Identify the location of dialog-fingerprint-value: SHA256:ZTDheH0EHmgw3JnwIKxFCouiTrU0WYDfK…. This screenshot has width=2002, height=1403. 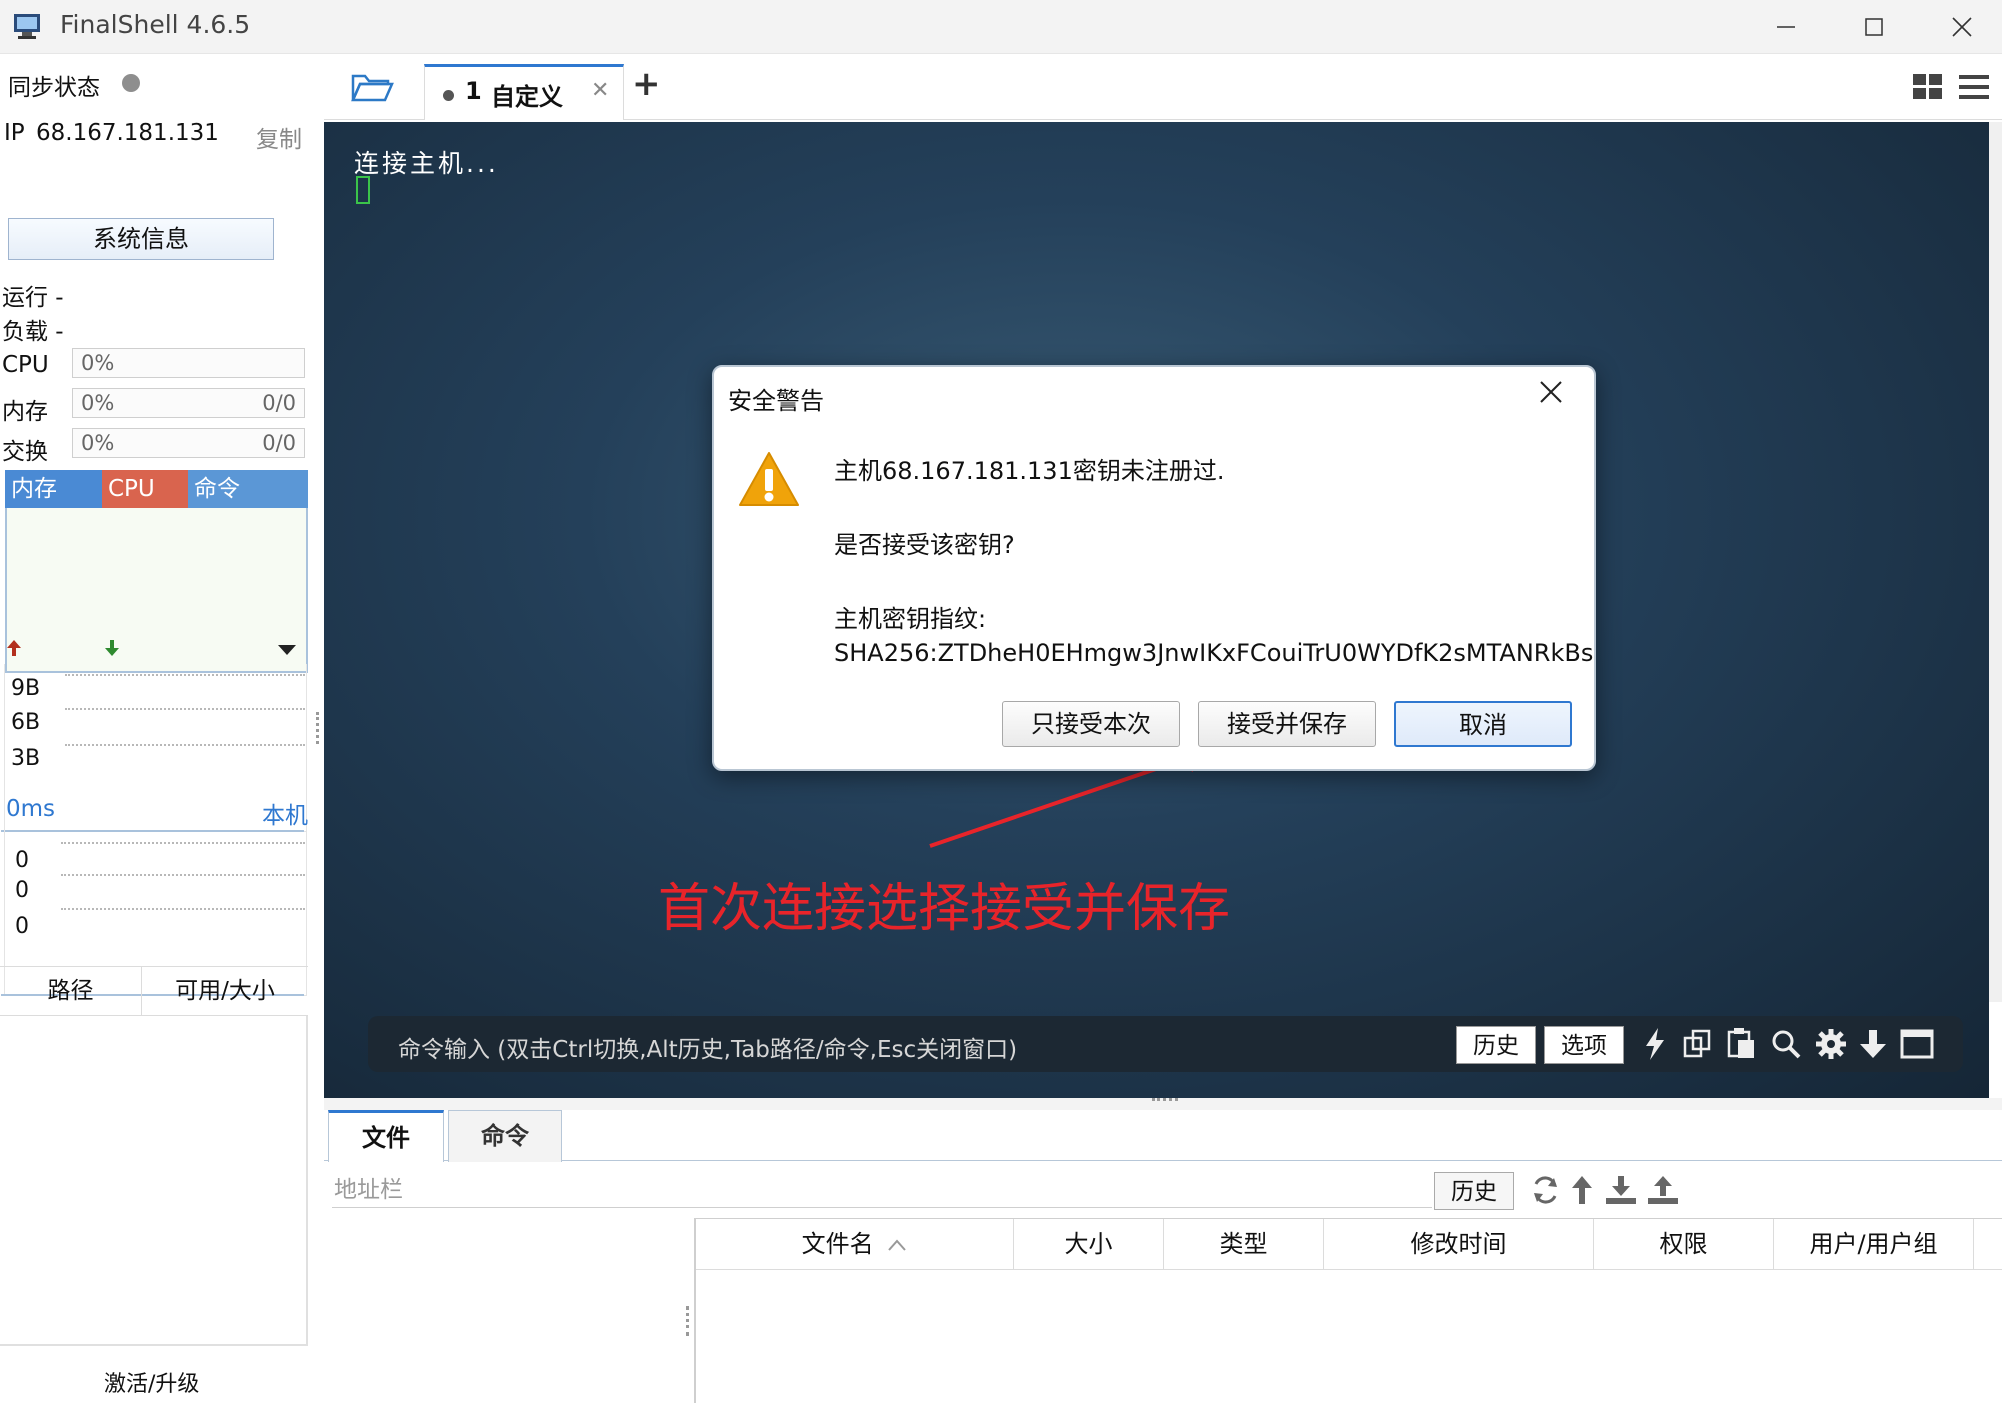
(1214, 653).